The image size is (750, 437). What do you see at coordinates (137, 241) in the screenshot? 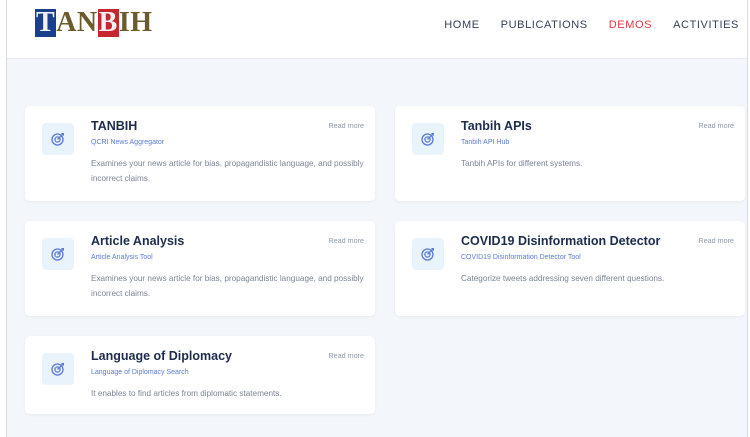
I see `card-title: Article Analysis` at bounding box center [137, 241].